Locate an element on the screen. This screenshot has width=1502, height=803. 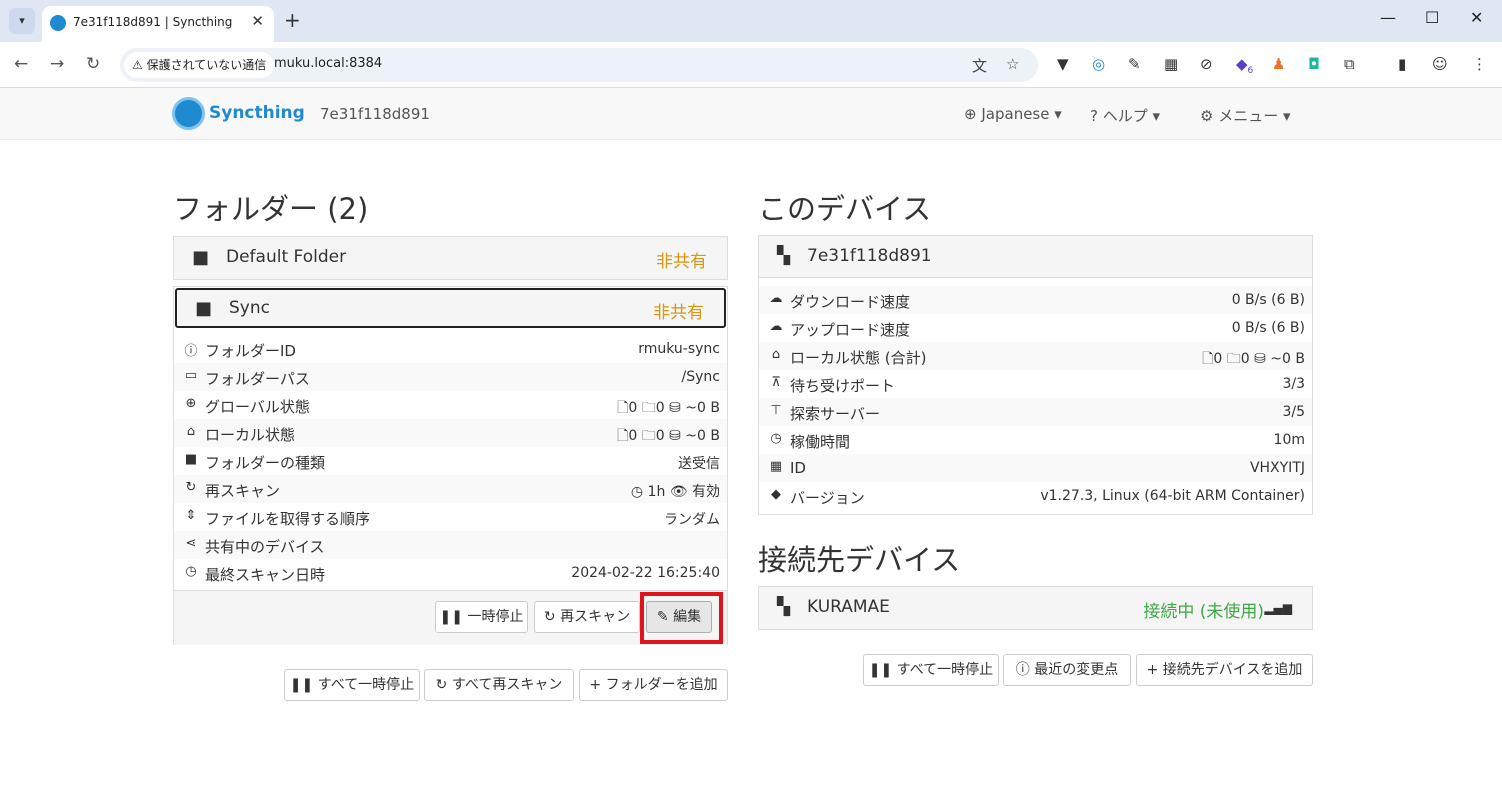
row-label: ダウンロード速度 is located at coordinates (850, 302).